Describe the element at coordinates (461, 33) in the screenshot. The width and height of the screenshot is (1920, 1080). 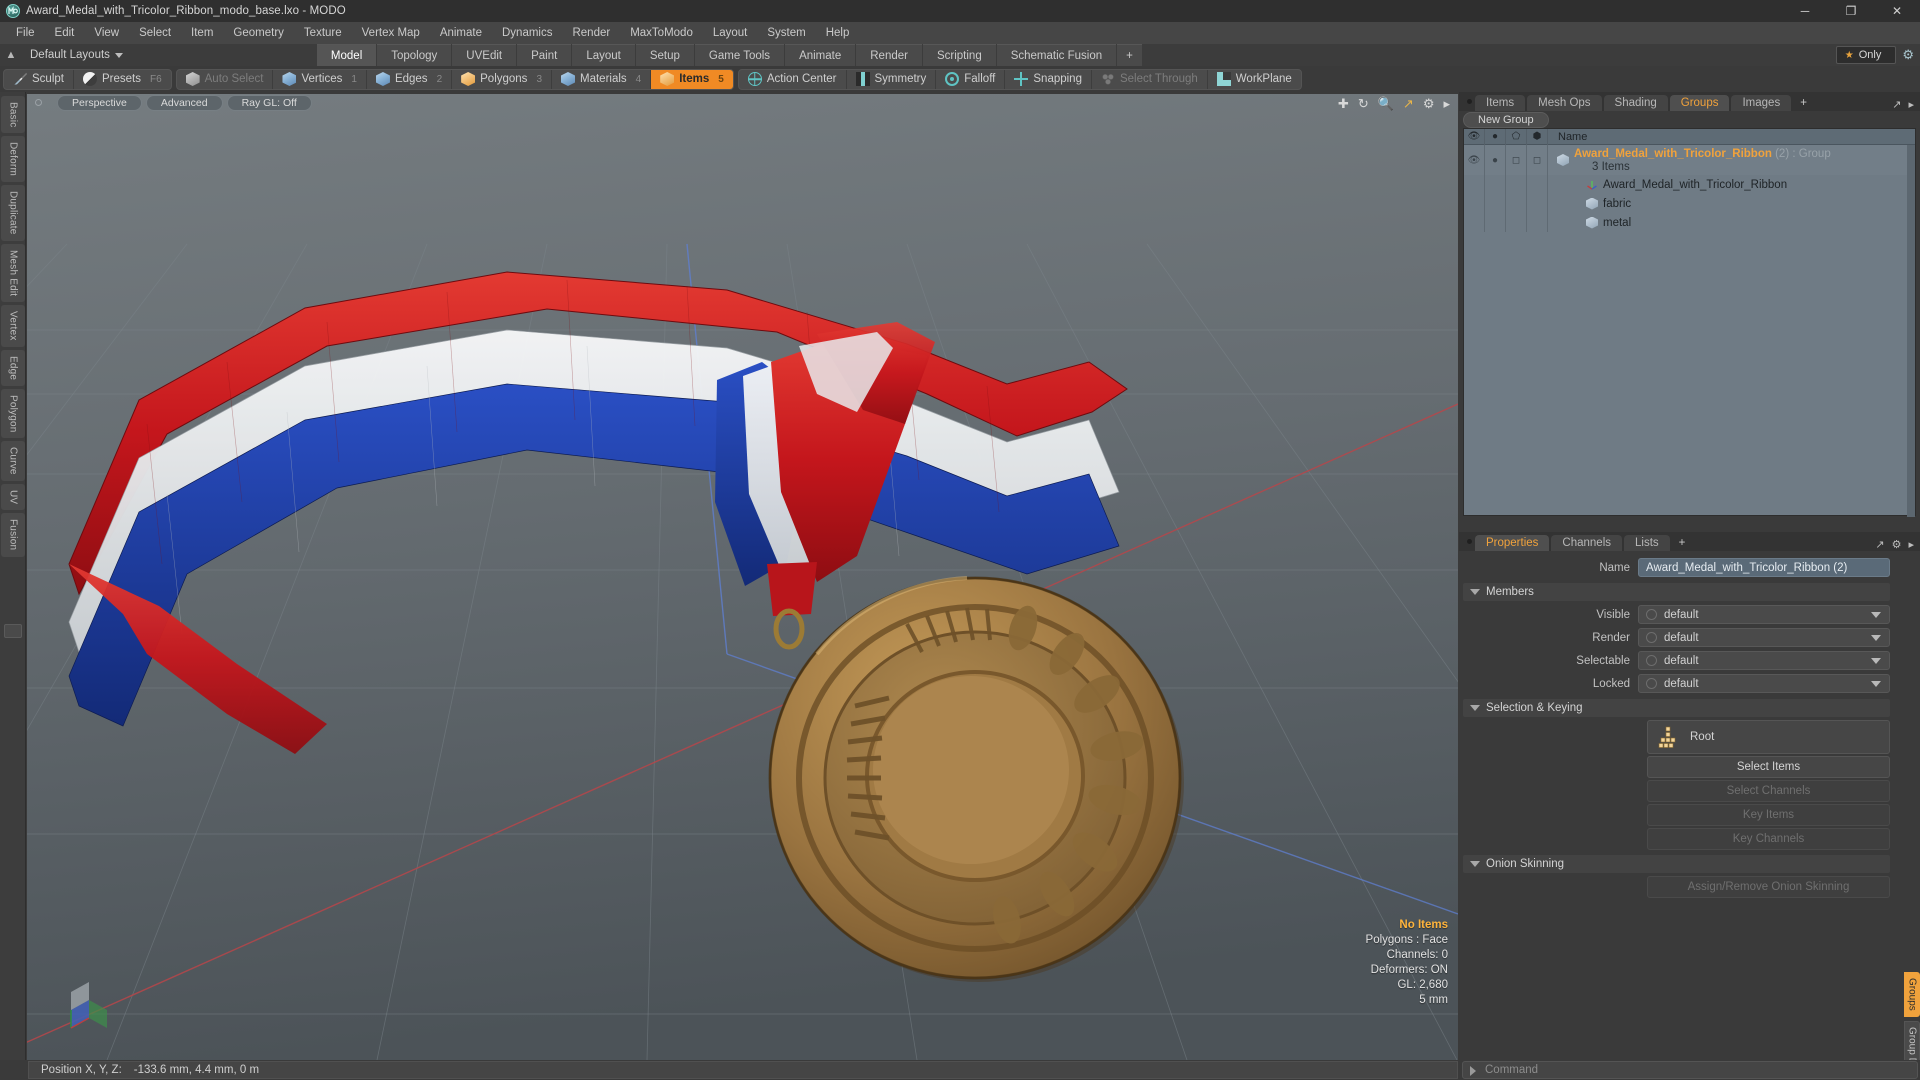
I see `menu-item-animate: Animate` at that location.